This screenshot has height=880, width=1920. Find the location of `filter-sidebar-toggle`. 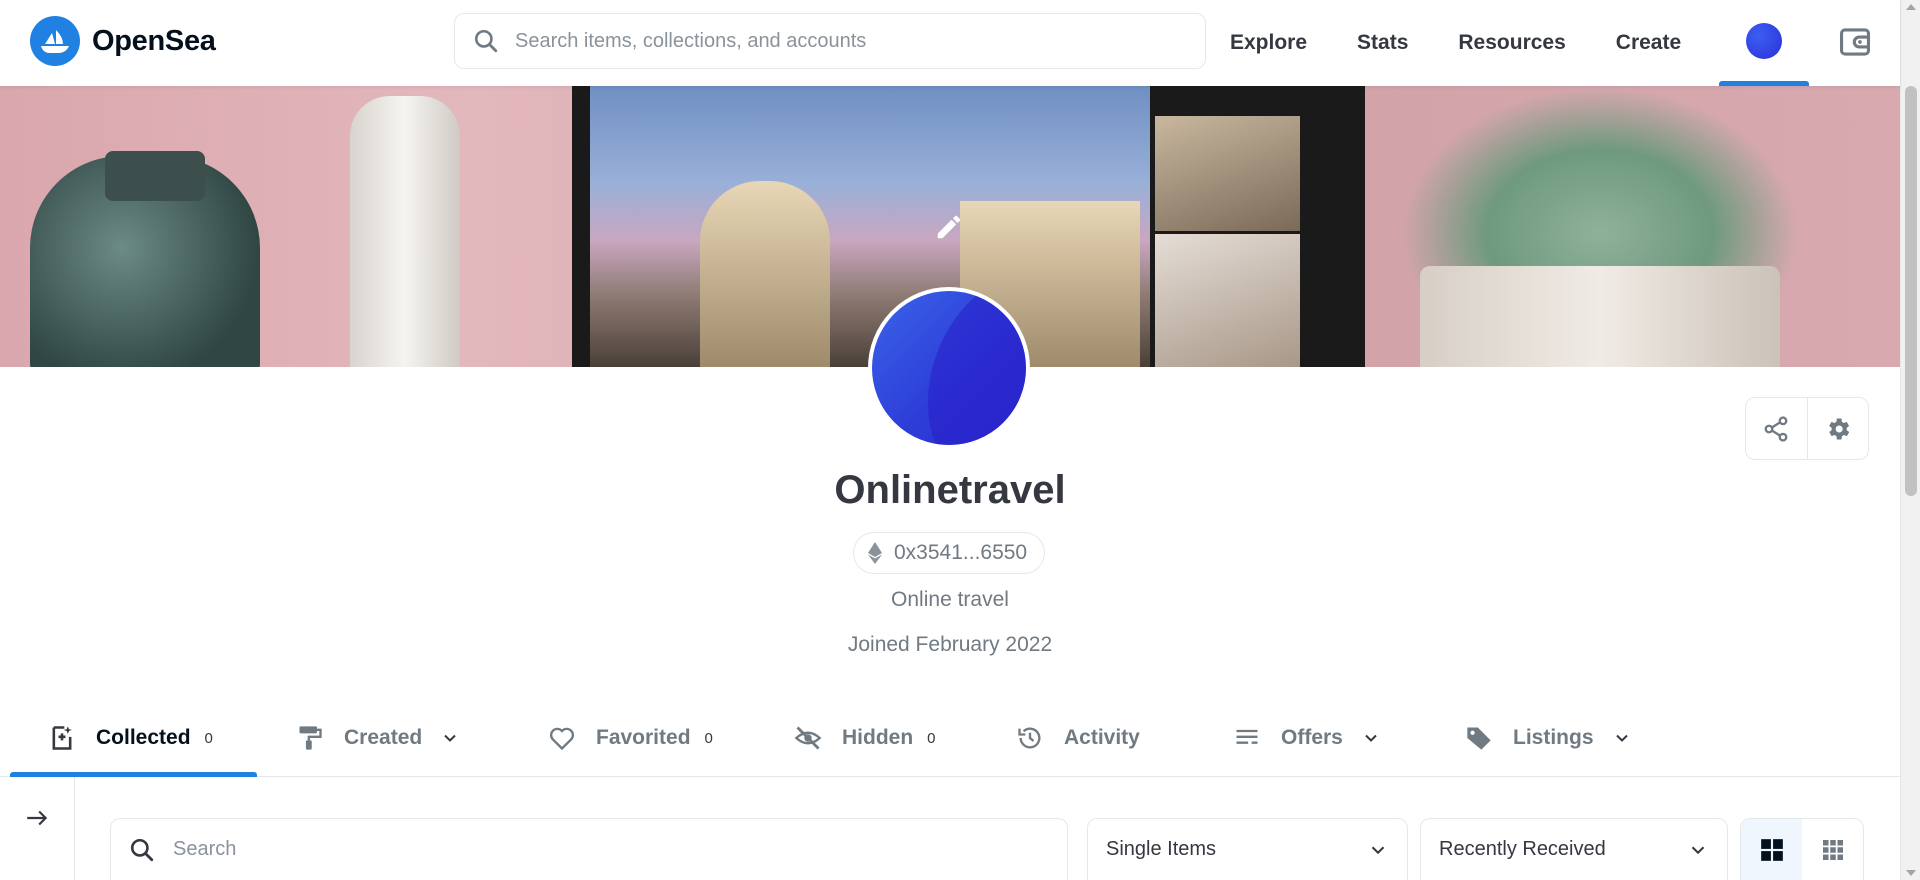

filter-sidebar-toggle is located at coordinates (37, 828).